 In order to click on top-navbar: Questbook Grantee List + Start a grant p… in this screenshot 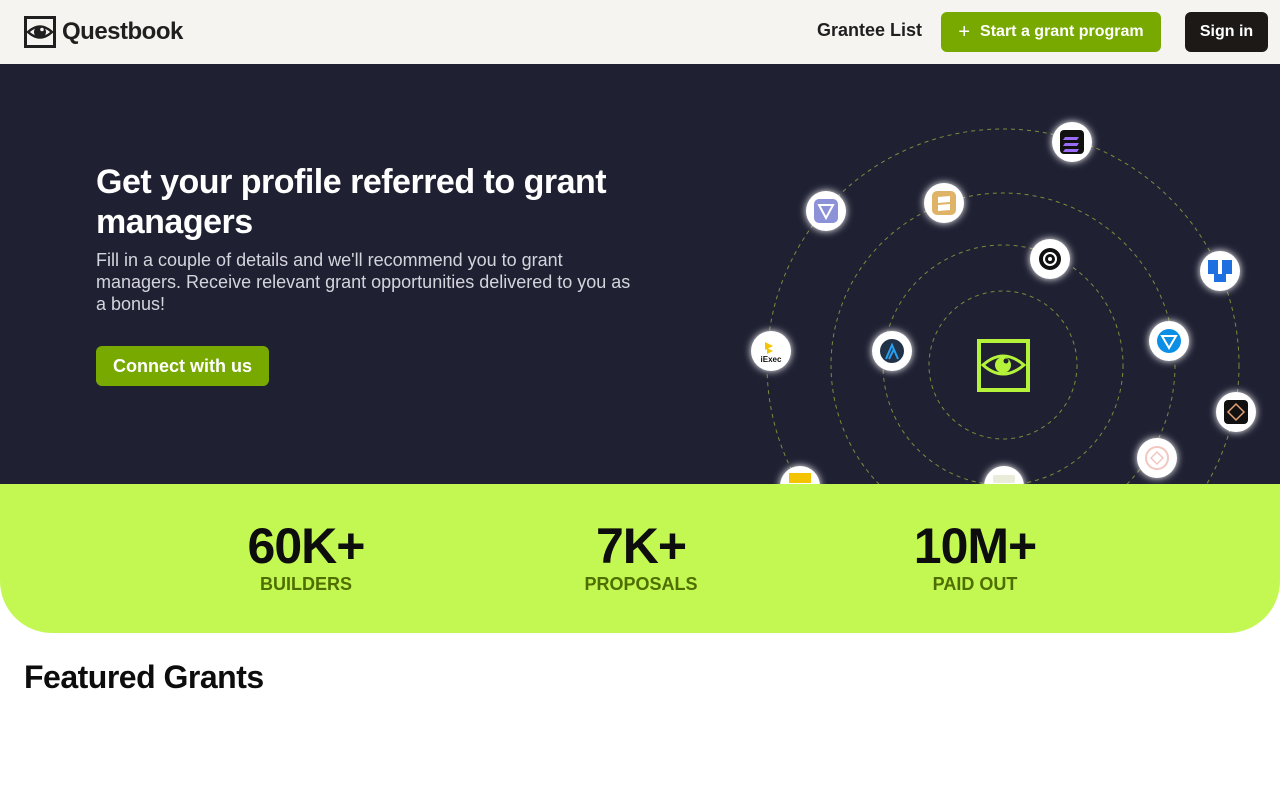, I will do `click(640, 32)`.